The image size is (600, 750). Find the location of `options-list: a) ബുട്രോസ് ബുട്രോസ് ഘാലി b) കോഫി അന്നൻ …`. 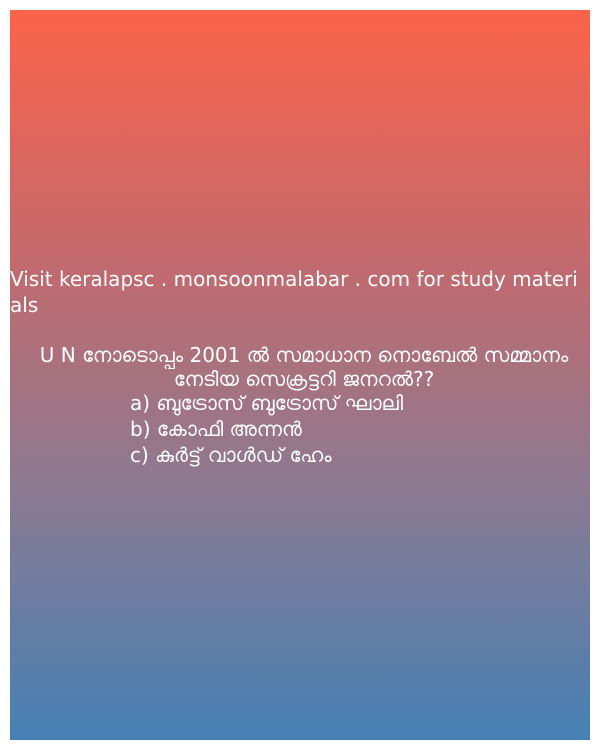

options-list: a) ബുട്രോസ് ബുട്രോസ് ഘാലി b) കോഫി അന്നൻ … is located at coordinates (350, 429).